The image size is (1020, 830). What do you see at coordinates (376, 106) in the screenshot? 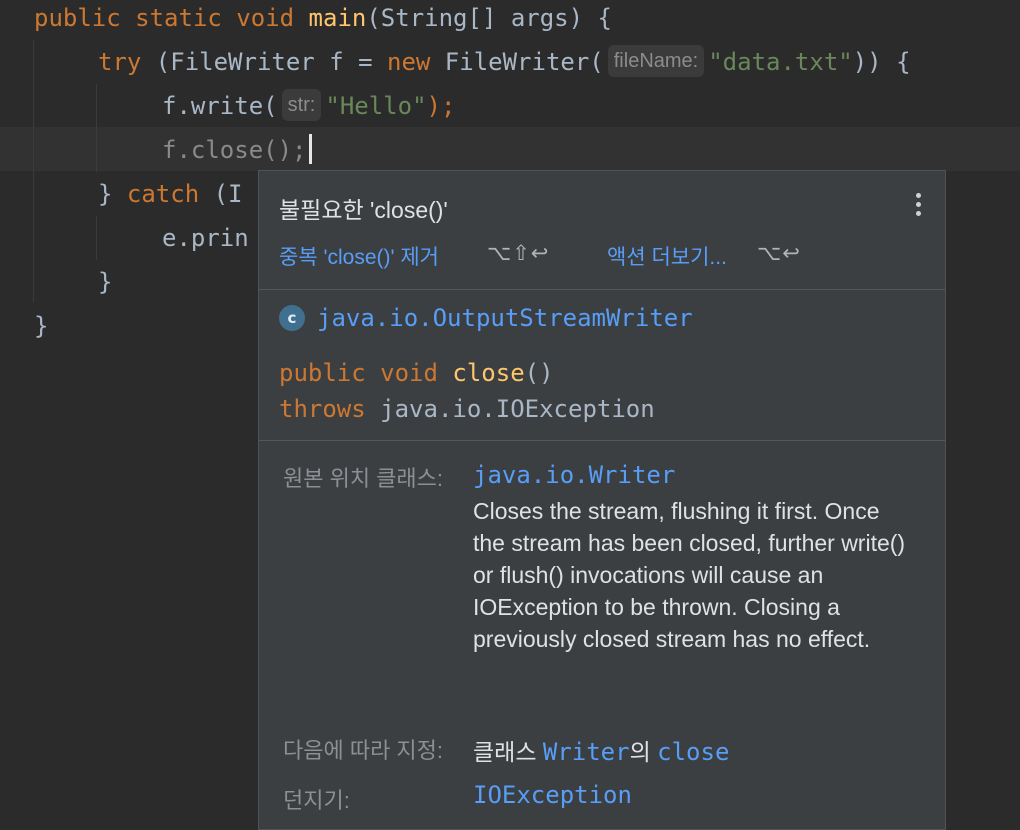
I see `code-token: "Hello"` at bounding box center [376, 106].